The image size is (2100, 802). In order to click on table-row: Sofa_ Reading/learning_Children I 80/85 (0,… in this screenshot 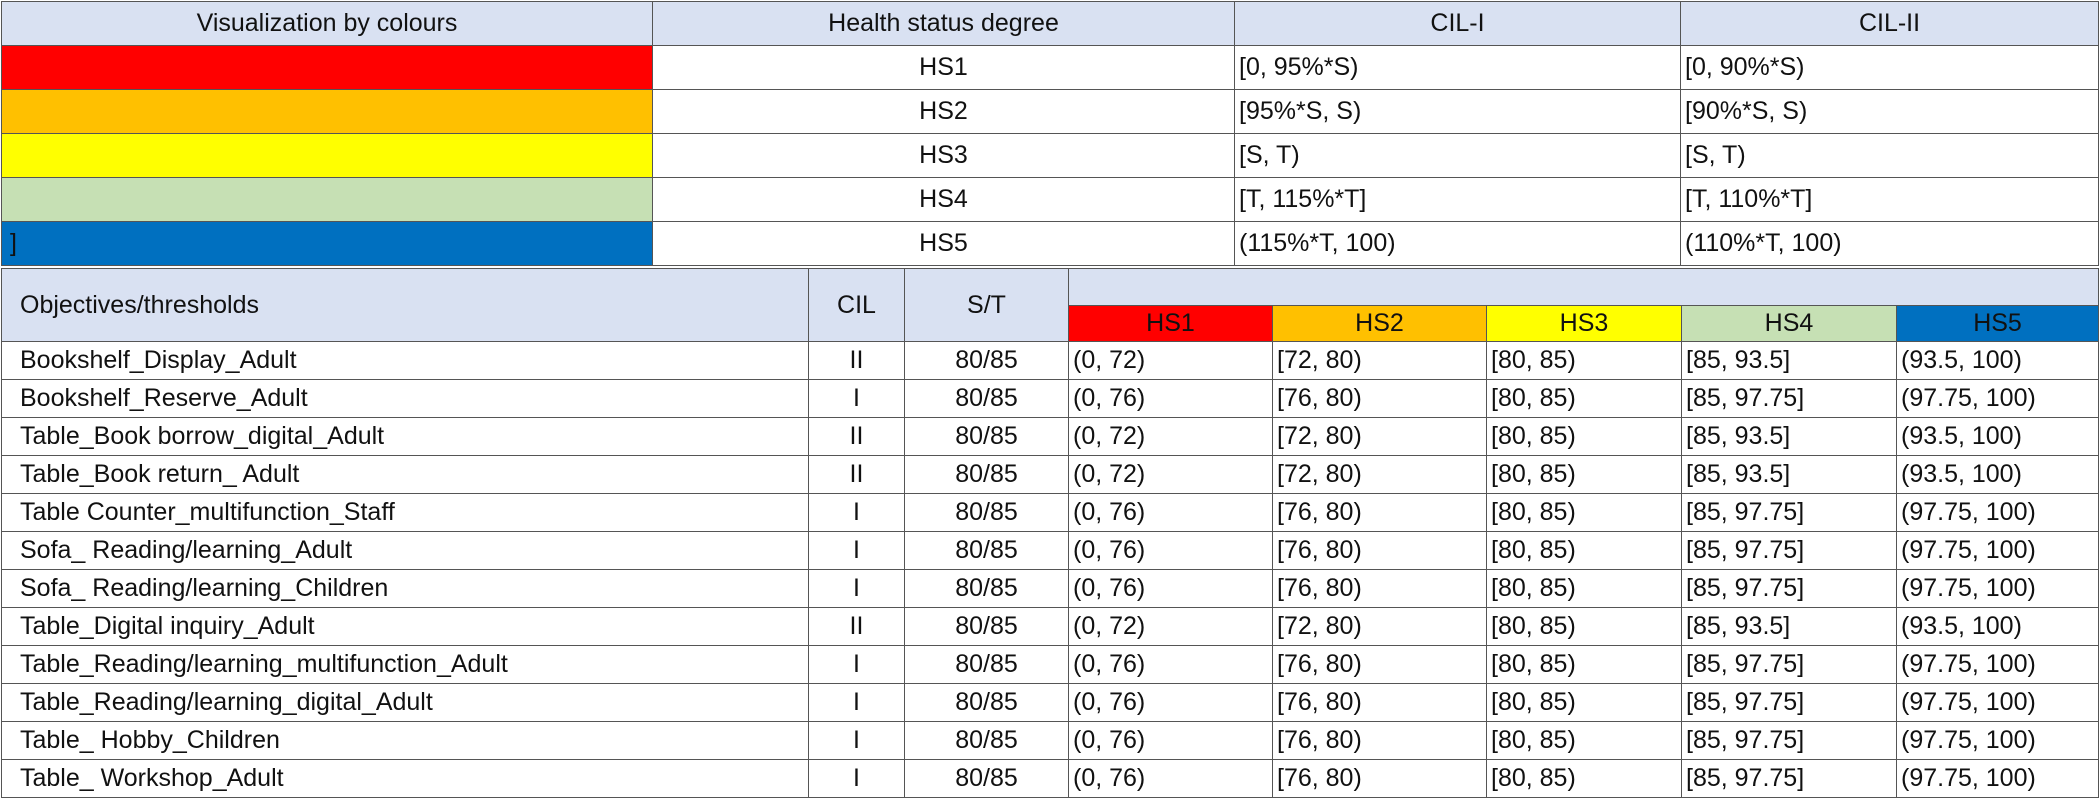, I will do `click(1050, 588)`.